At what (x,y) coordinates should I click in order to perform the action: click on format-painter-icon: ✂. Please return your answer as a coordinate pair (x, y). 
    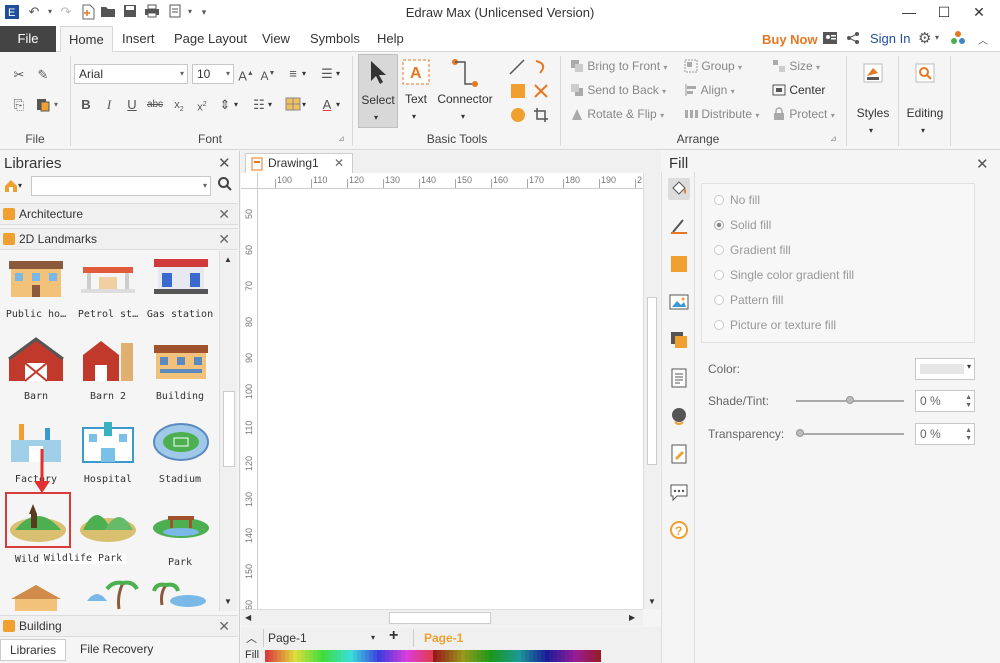
    Looking at the image, I should click on (19, 75).